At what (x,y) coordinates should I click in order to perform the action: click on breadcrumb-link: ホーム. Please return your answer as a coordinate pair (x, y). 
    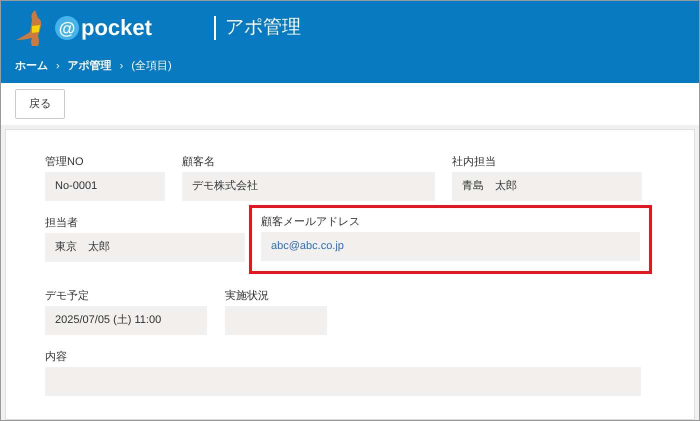
    Looking at the image, I should click on (31, 66).